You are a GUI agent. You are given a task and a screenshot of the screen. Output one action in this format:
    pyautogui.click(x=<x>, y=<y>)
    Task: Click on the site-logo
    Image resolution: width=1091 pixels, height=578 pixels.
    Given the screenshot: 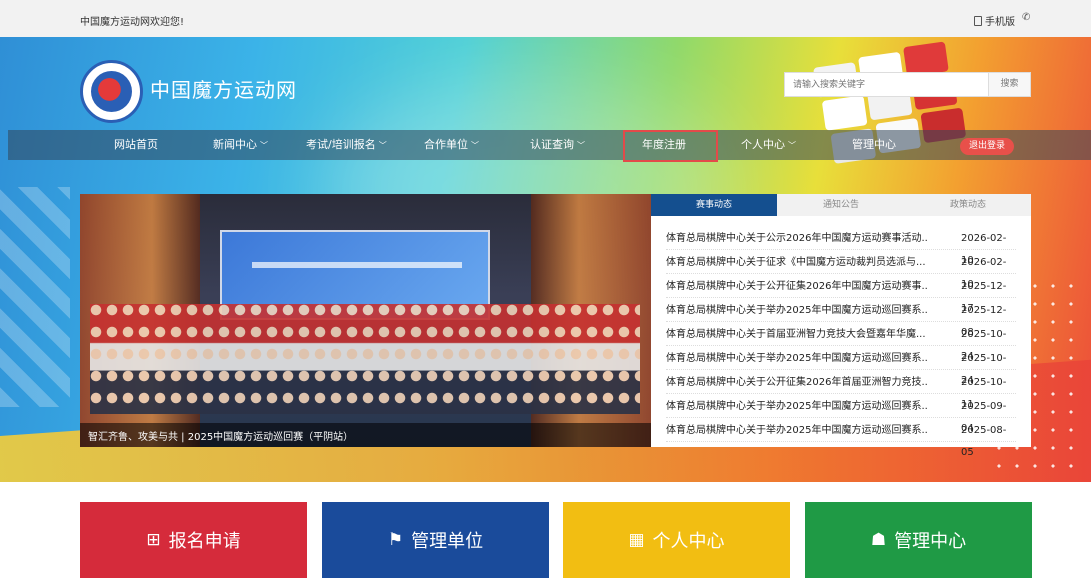 What is the action you would take?
    pyautogui.click(x=111, y=91)
    